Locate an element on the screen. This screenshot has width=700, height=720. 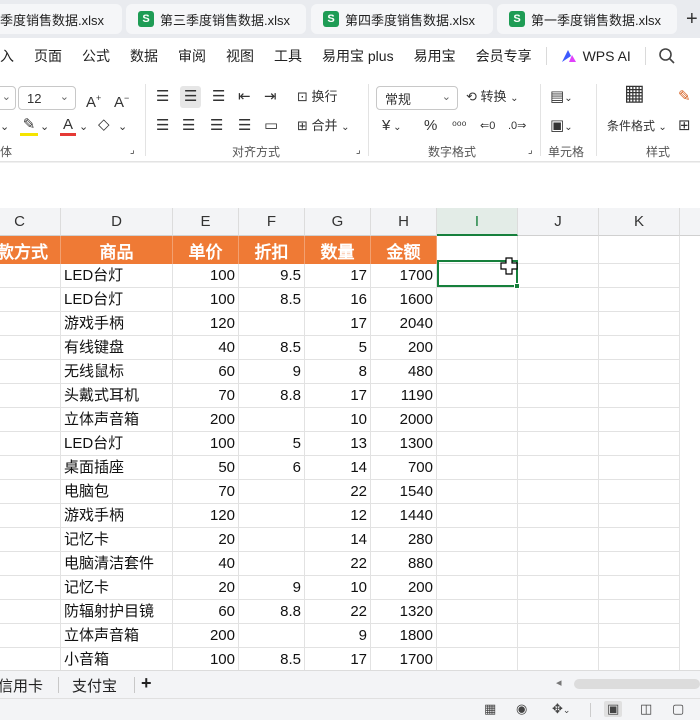
amount-cell: 2000 is located at coordinates (404, 420).